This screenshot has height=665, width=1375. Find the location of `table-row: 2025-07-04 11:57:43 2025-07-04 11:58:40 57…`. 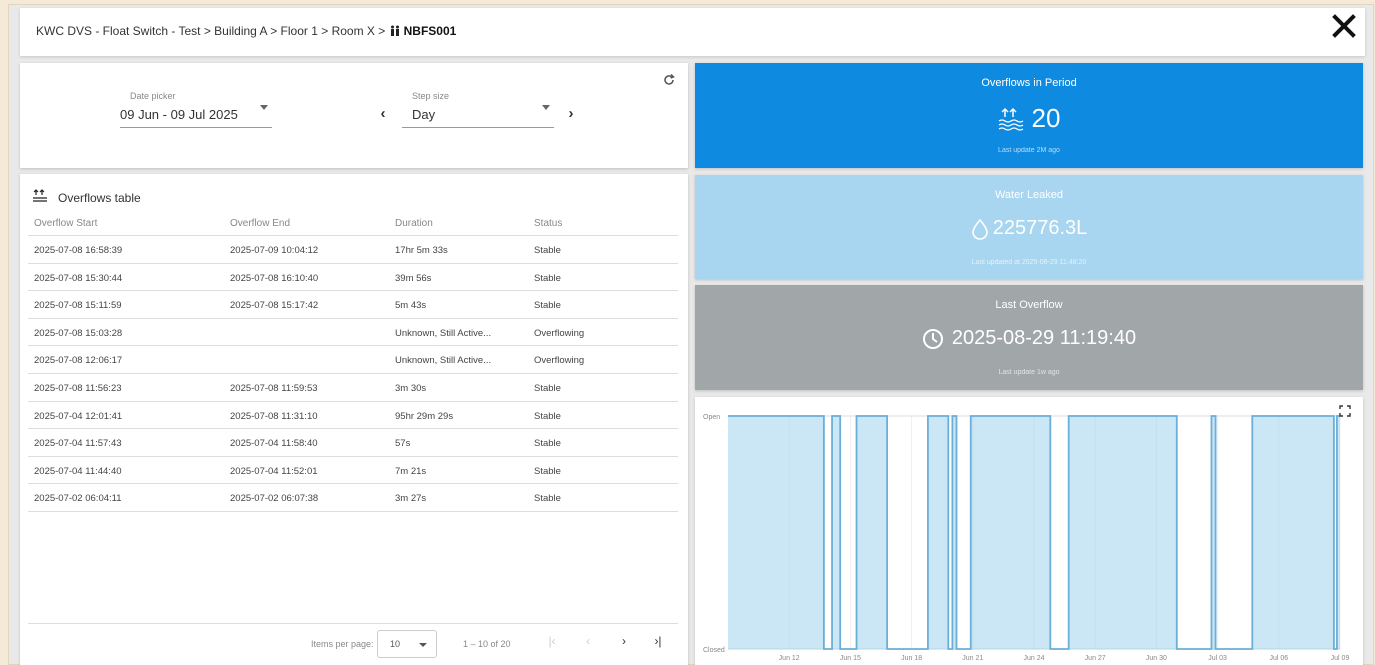

table-row: 2025-07-04 11:57:43 2025-07-04 11:58:40 57… is located at coordinates (353, 443).